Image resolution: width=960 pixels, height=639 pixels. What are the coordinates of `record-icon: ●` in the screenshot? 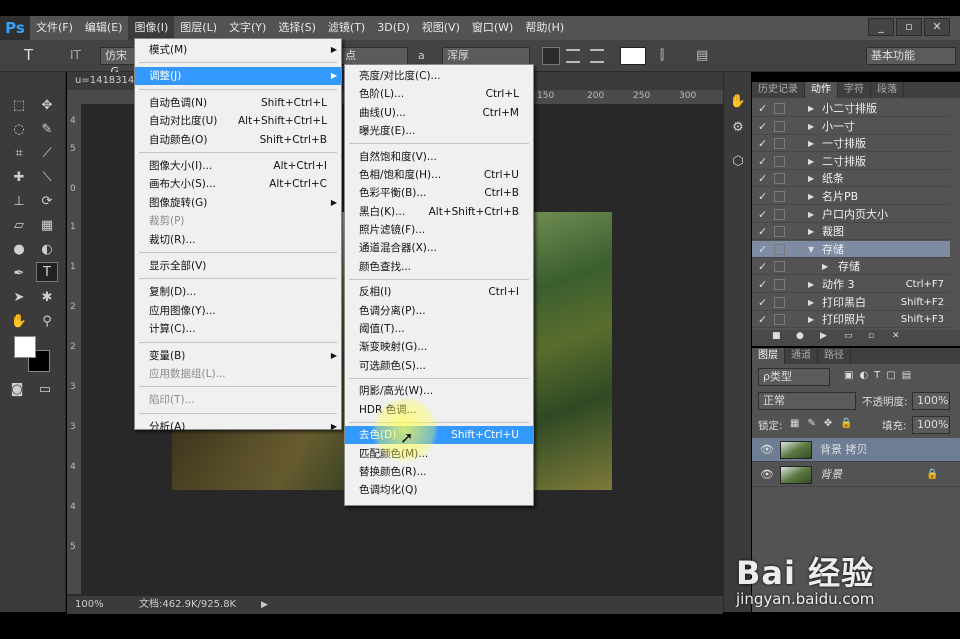 It's located at (800, 336).